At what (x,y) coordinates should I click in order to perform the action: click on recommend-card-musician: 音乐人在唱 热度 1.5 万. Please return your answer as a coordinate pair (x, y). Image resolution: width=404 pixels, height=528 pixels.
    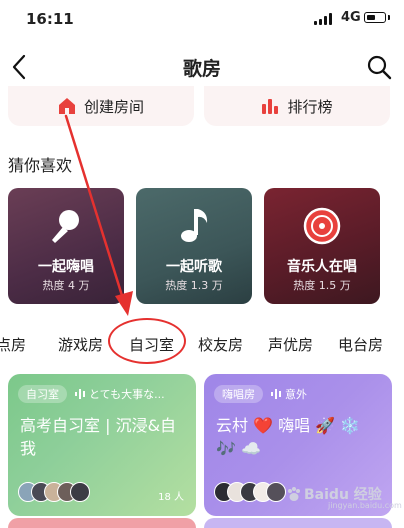
    Looking at the image, I should click on (322, 246).